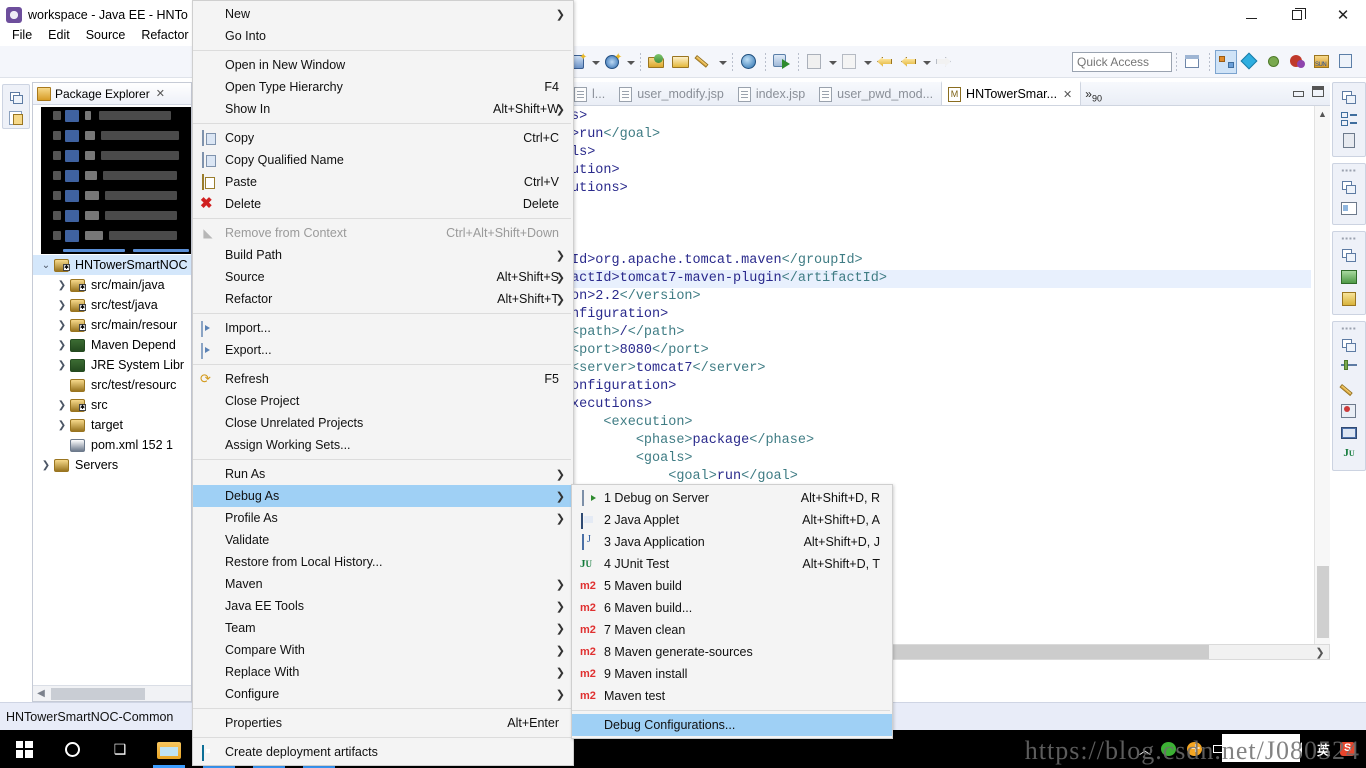 This screenshot has width=1366, height=768. I want to click on external-tools-caret, so click(832, 62).